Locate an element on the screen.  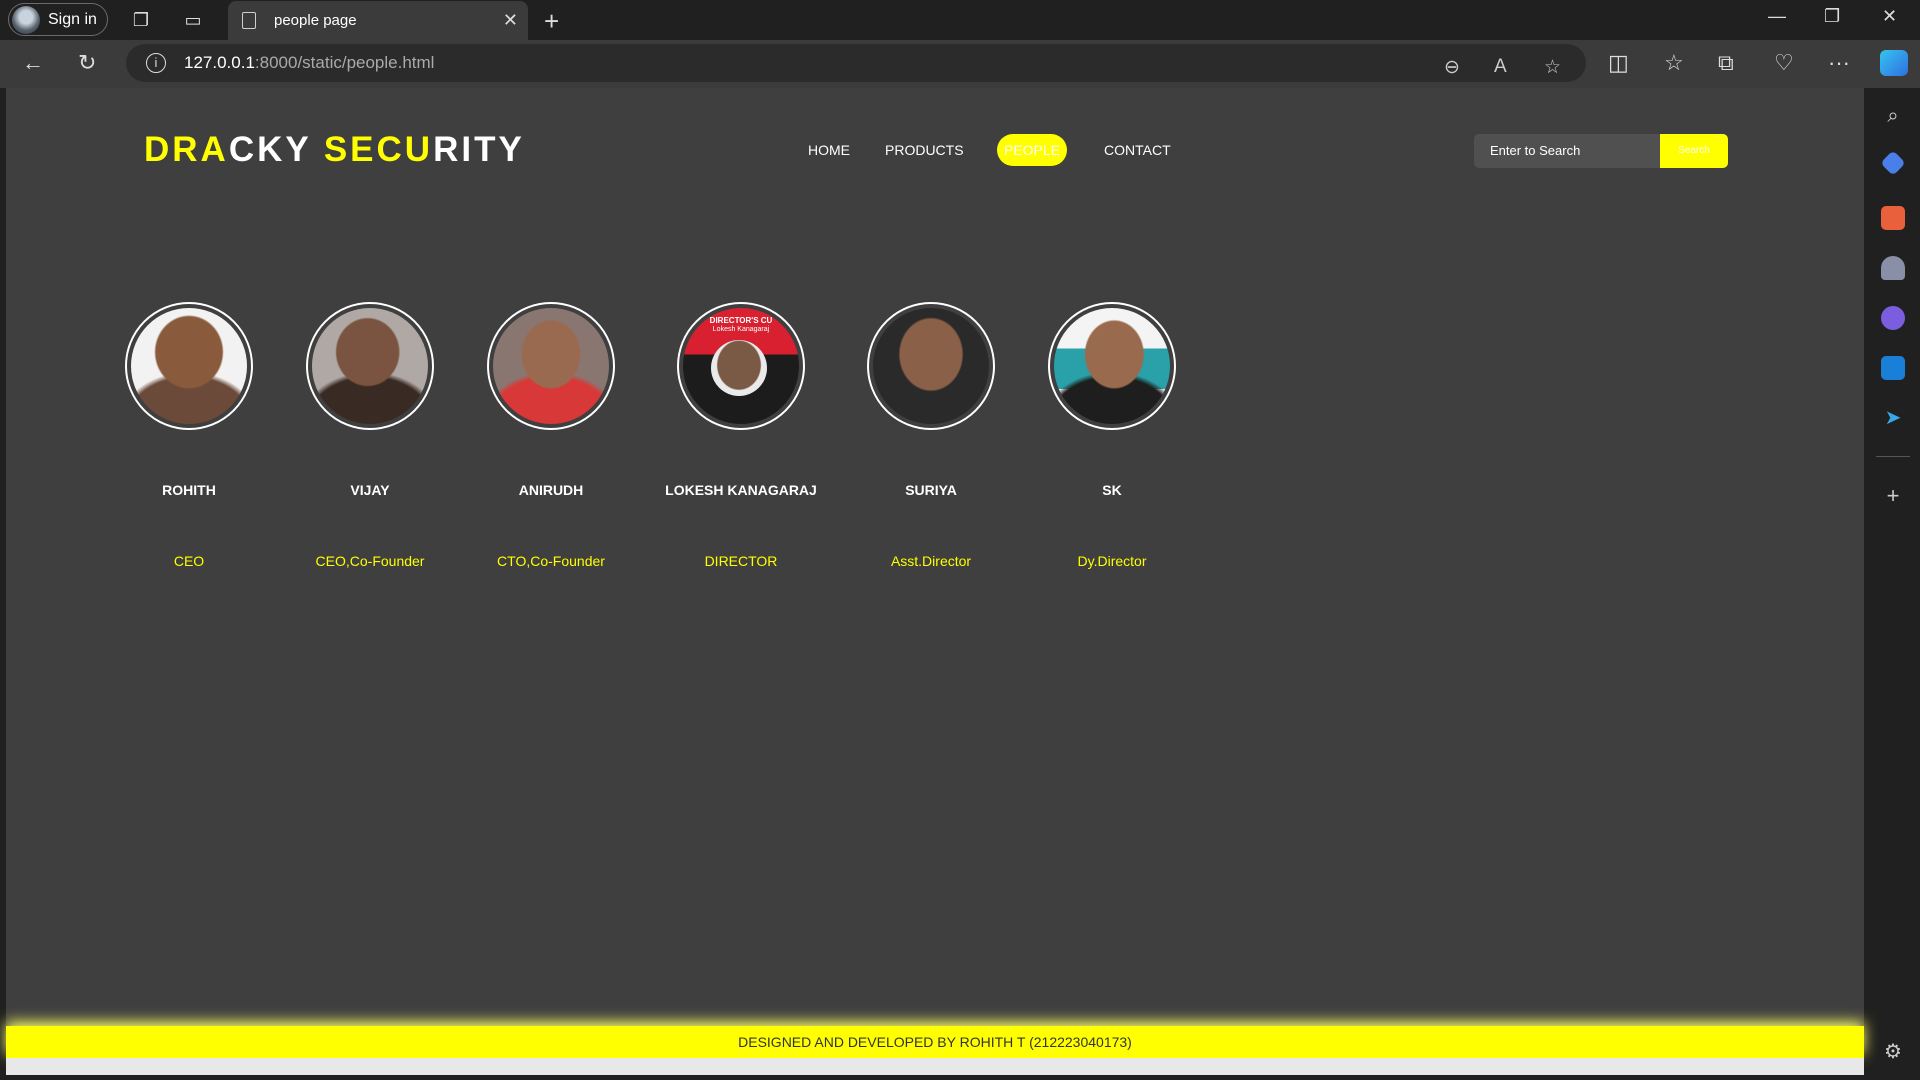
poster-subtitle: Lokesh Kanagaraj is located at coordinates (741, 329).